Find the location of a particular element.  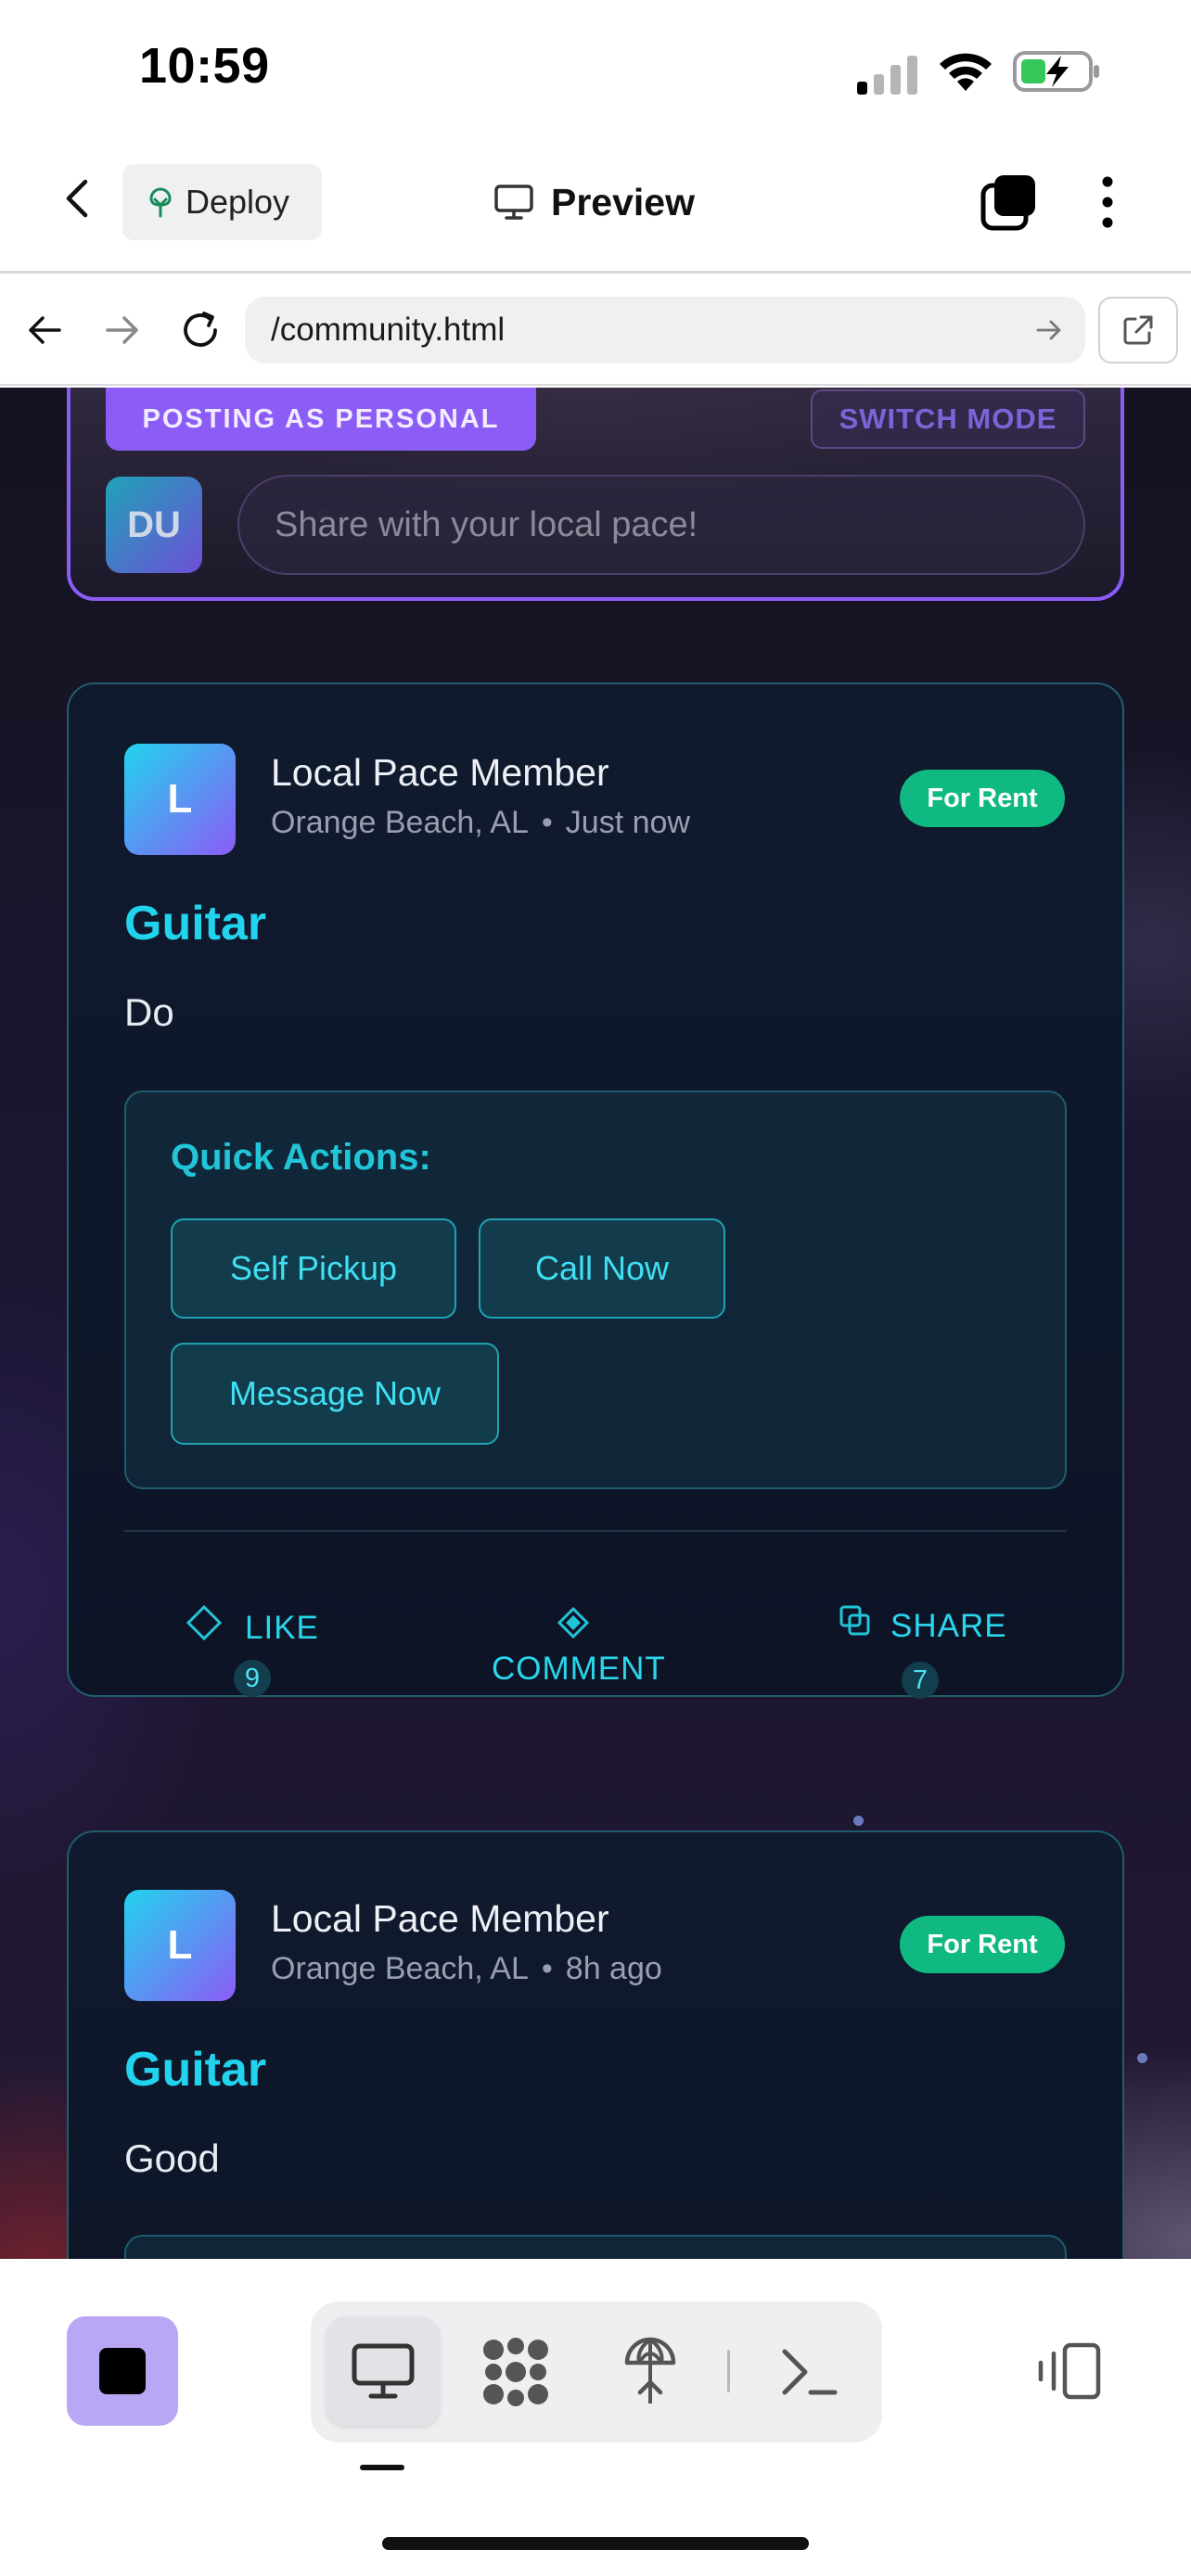

diamond-filled-icon is located at coordinates (573, 1625).